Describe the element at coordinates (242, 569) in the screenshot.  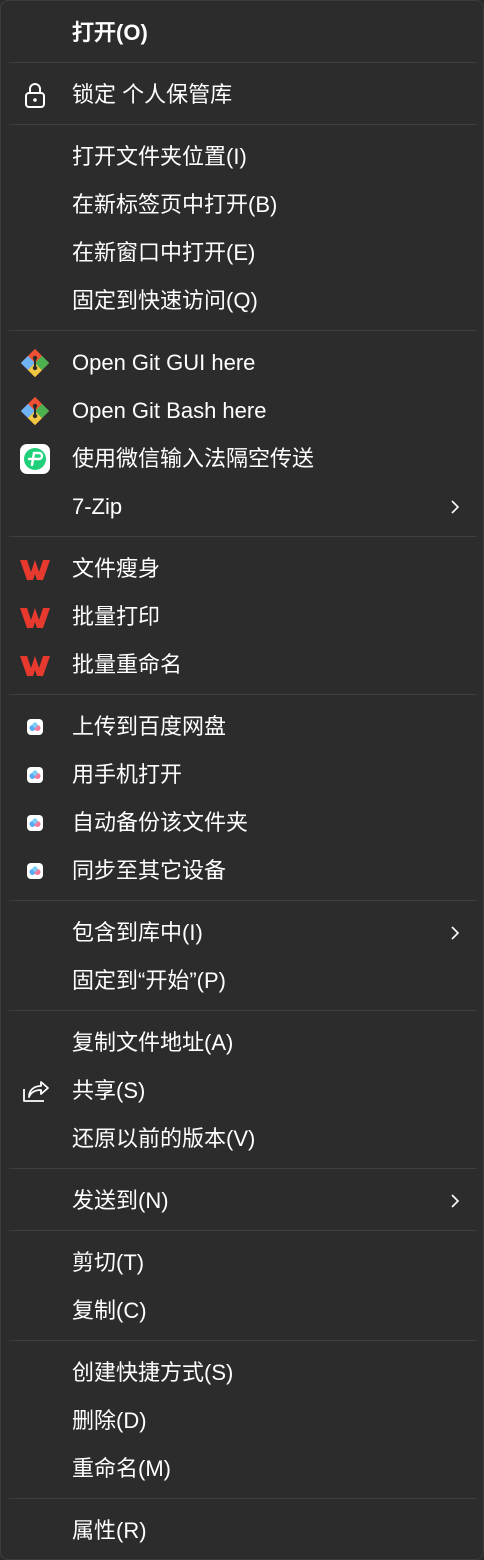
I see `menu-item-file-slim: 文件瘦身` at that location.